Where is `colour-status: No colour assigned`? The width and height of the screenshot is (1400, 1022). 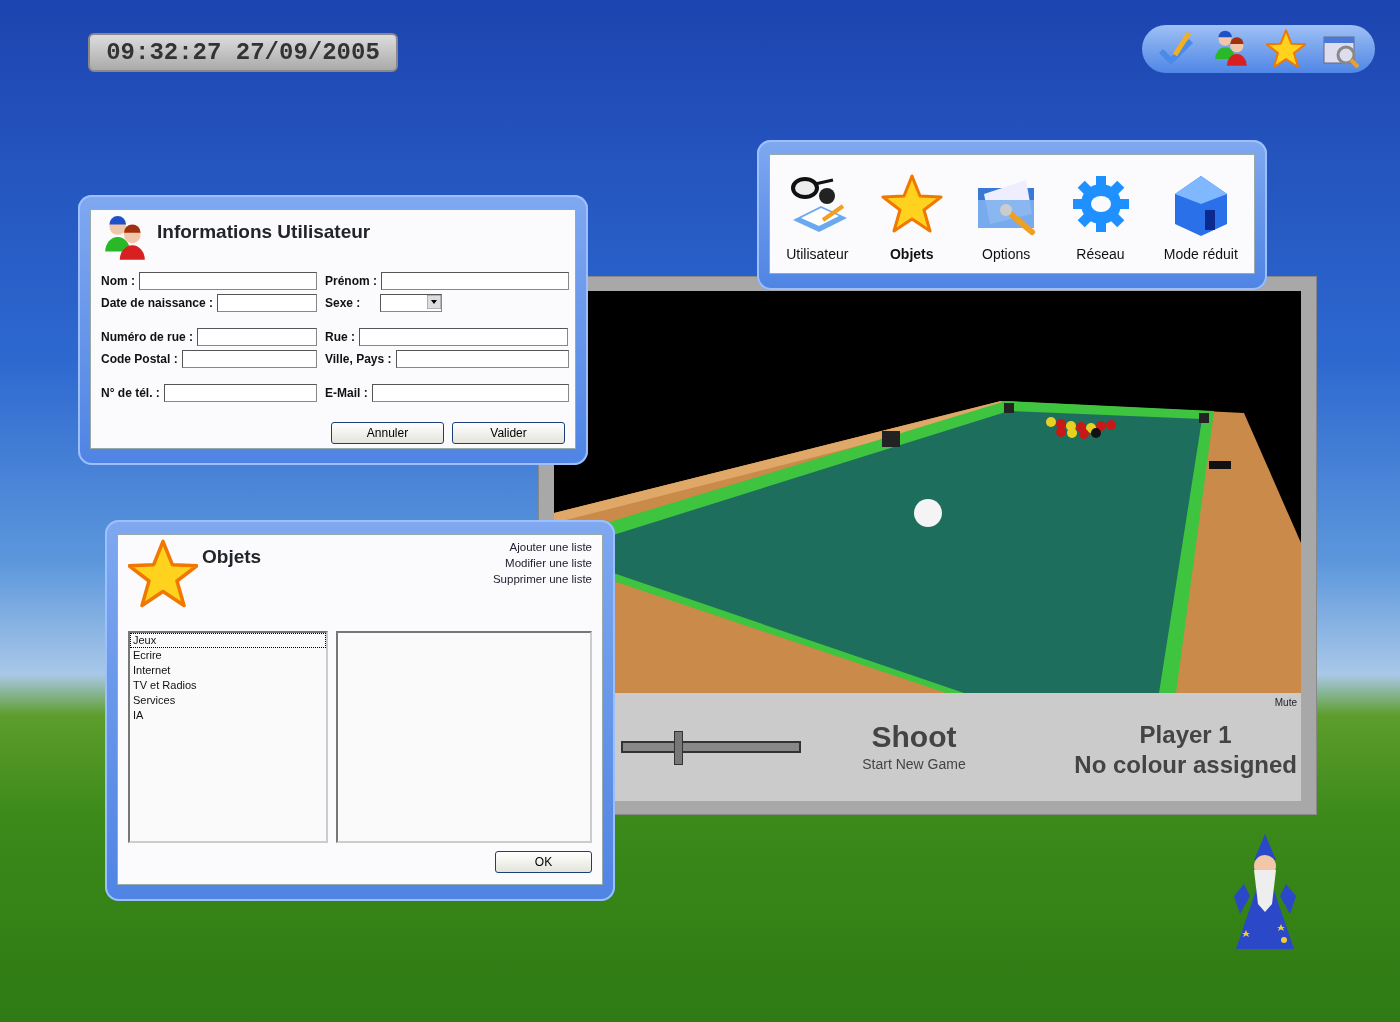 colour-status: No colour assigned is located at coordinates (1185, 765).